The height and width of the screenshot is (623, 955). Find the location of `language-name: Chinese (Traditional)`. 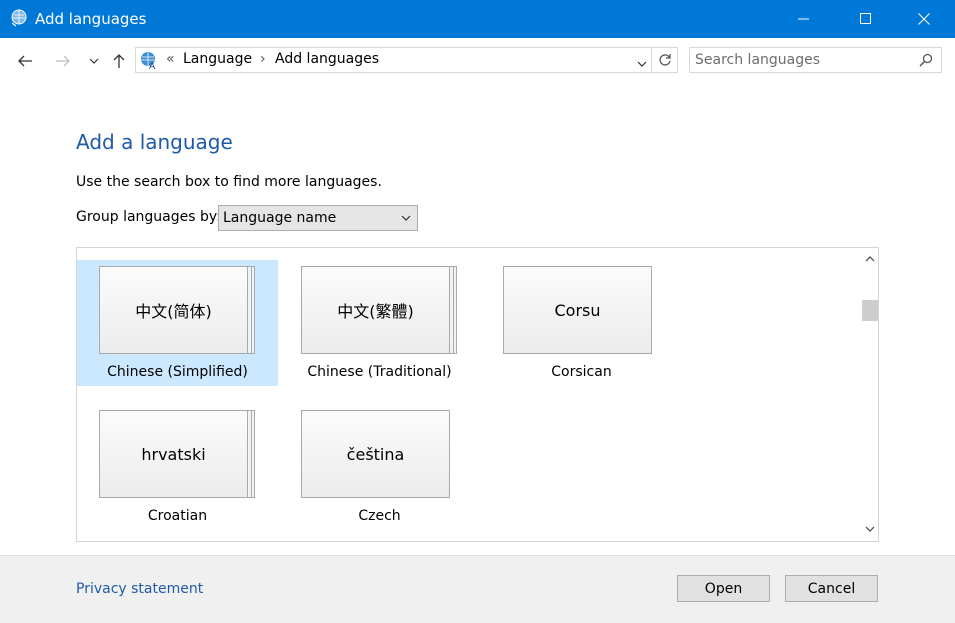

language-name: Chinese (Traditional) is located at coordinates (379, 372).